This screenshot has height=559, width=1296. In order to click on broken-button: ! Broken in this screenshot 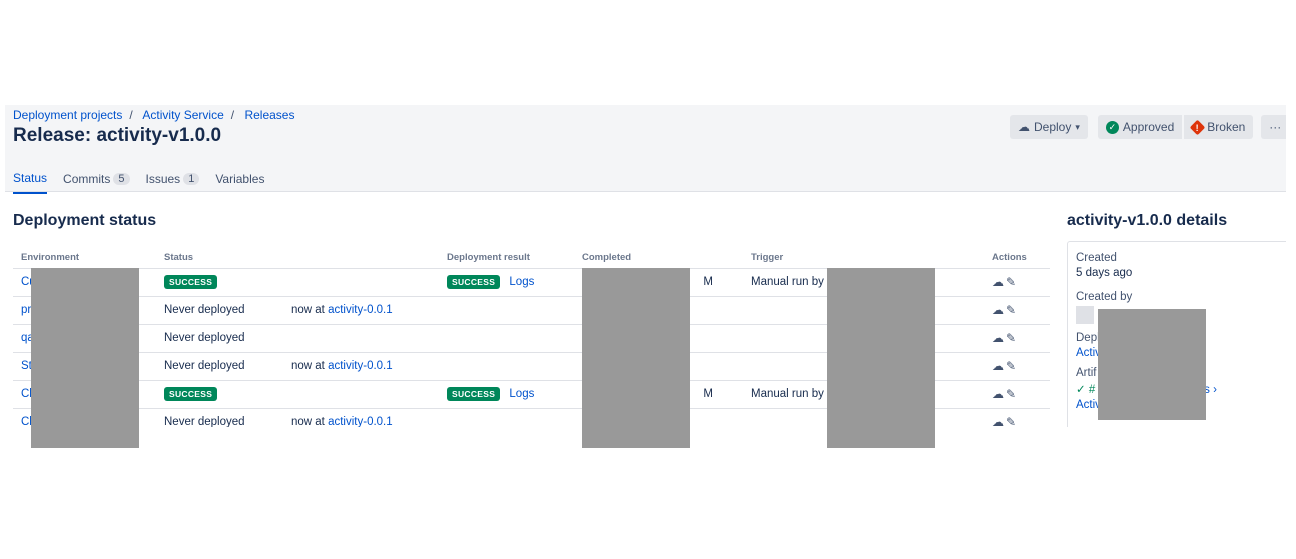, I will do `click(1219, 127)`.